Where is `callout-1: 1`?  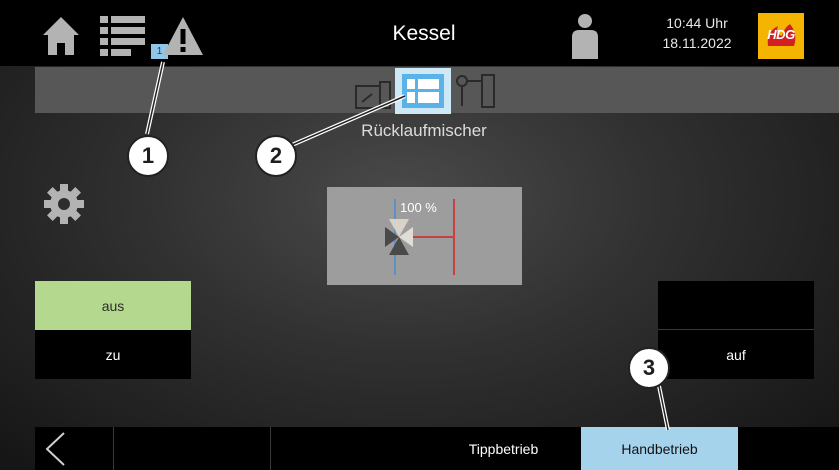 callout-1: 1 is located at coordinates (148, 156).